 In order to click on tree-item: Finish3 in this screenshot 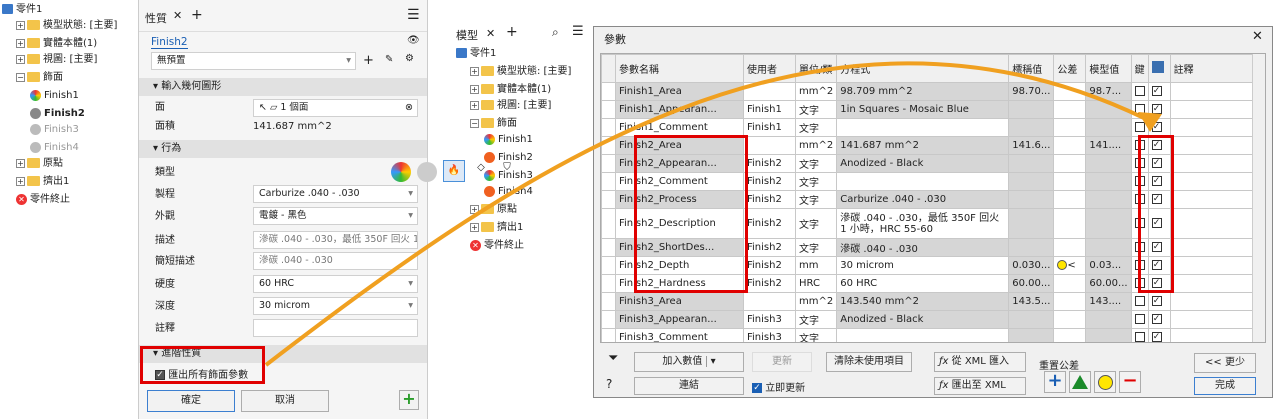, I will do `click(54, 130)`.